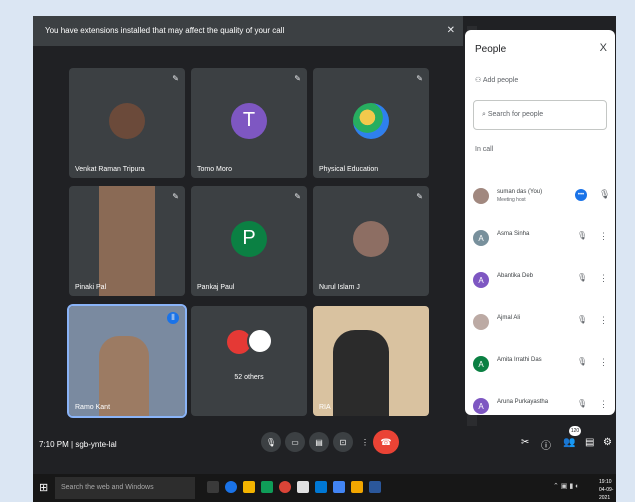 Image resolution: width=635 pixels, height=502 pixels. What do you see at coordinates (110, 169) in the screenshot?
I see `participant-name: Venkat Raman Tripura` at bounding box center [110, 169].